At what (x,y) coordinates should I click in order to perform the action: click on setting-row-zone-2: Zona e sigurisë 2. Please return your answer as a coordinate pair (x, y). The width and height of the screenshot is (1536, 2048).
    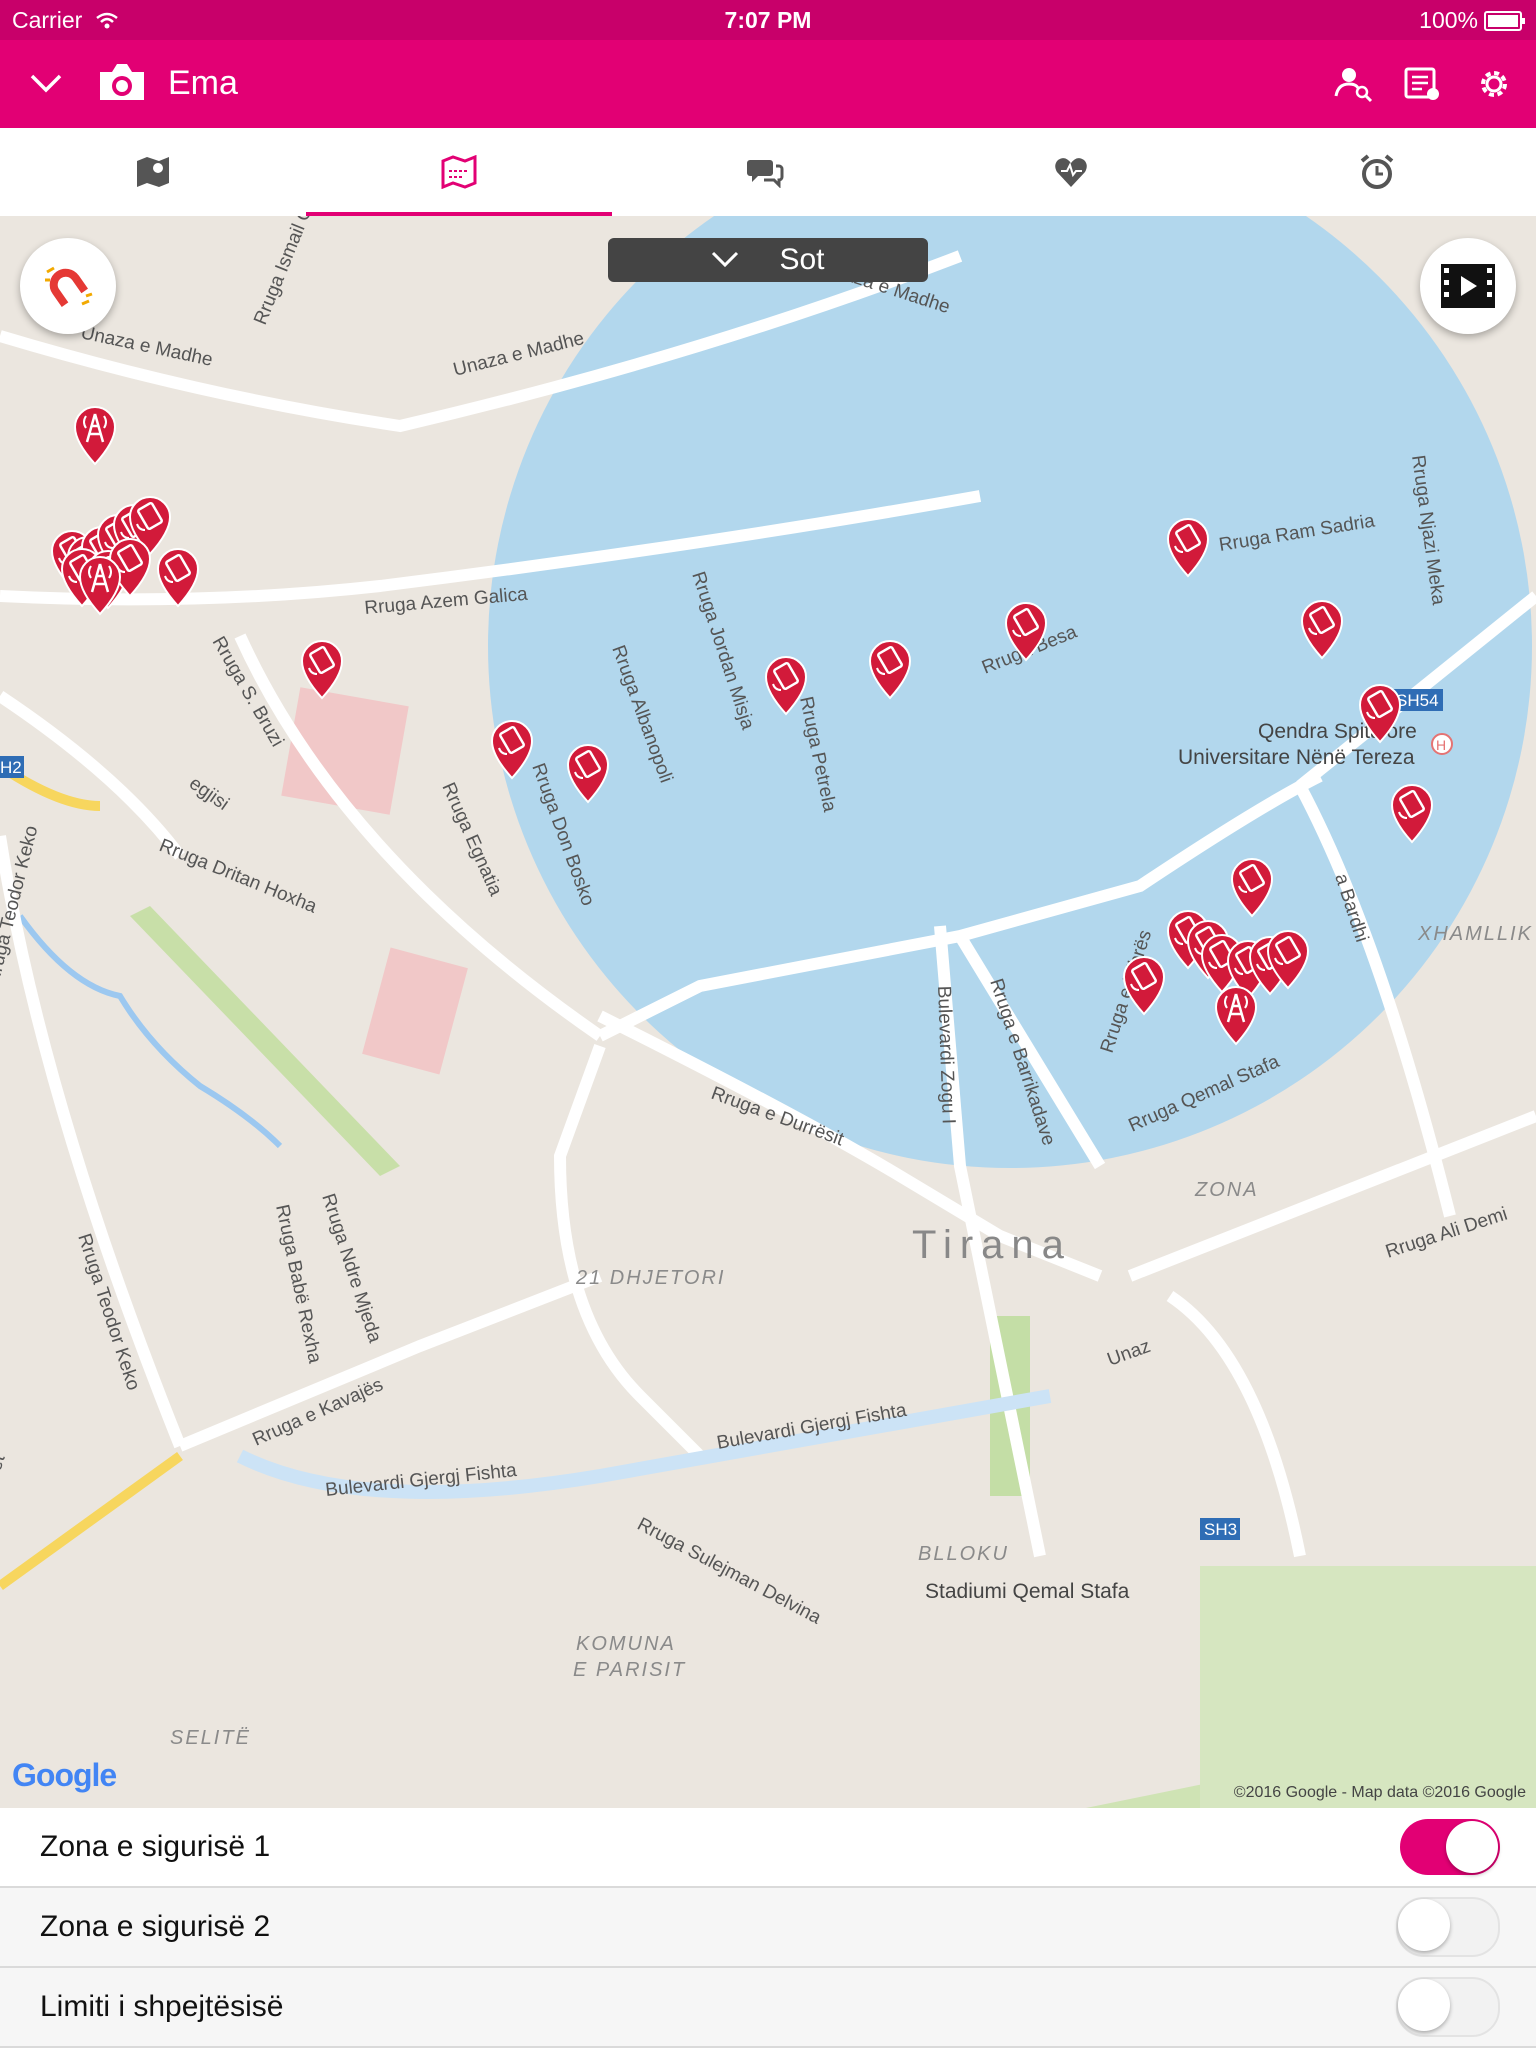
    Looking at the image, I should click on (768, 1928).